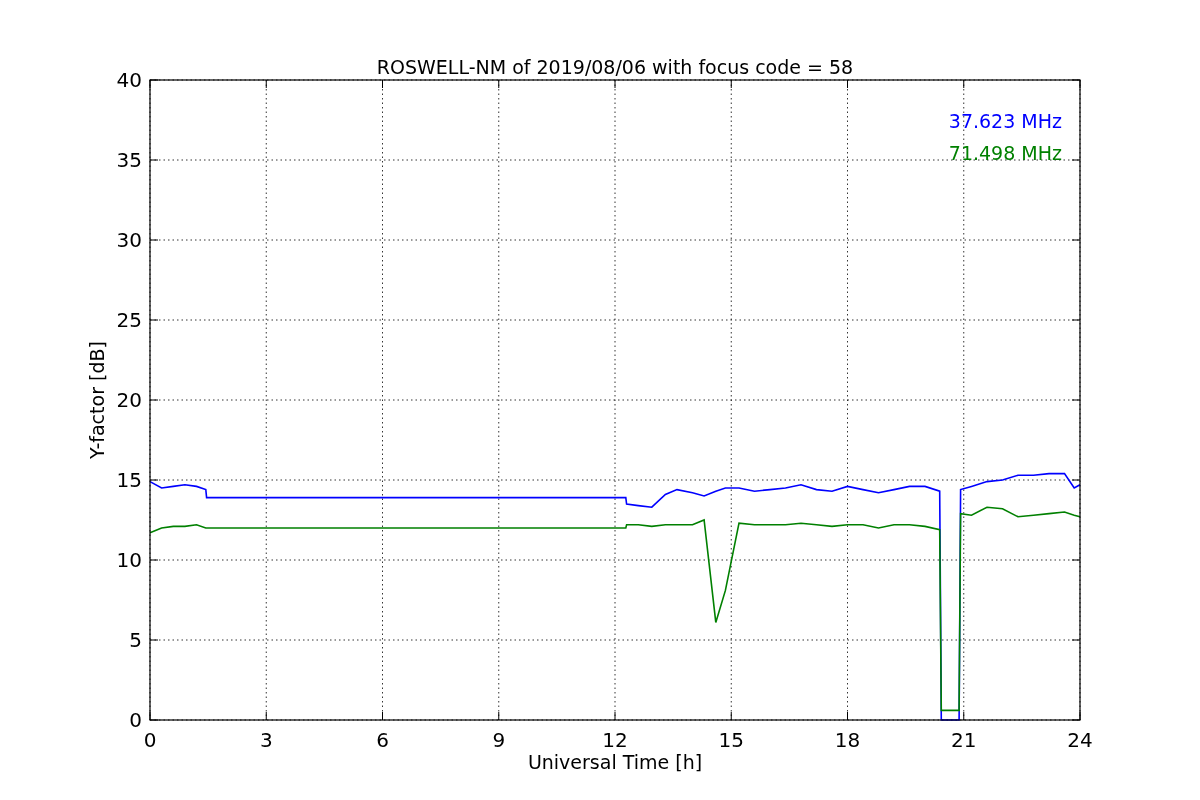 This screenshot has height=800, width=1200. Describe the element at coordinates (129, 400) in the screenshot. I see `tick-label: 20` at that location.